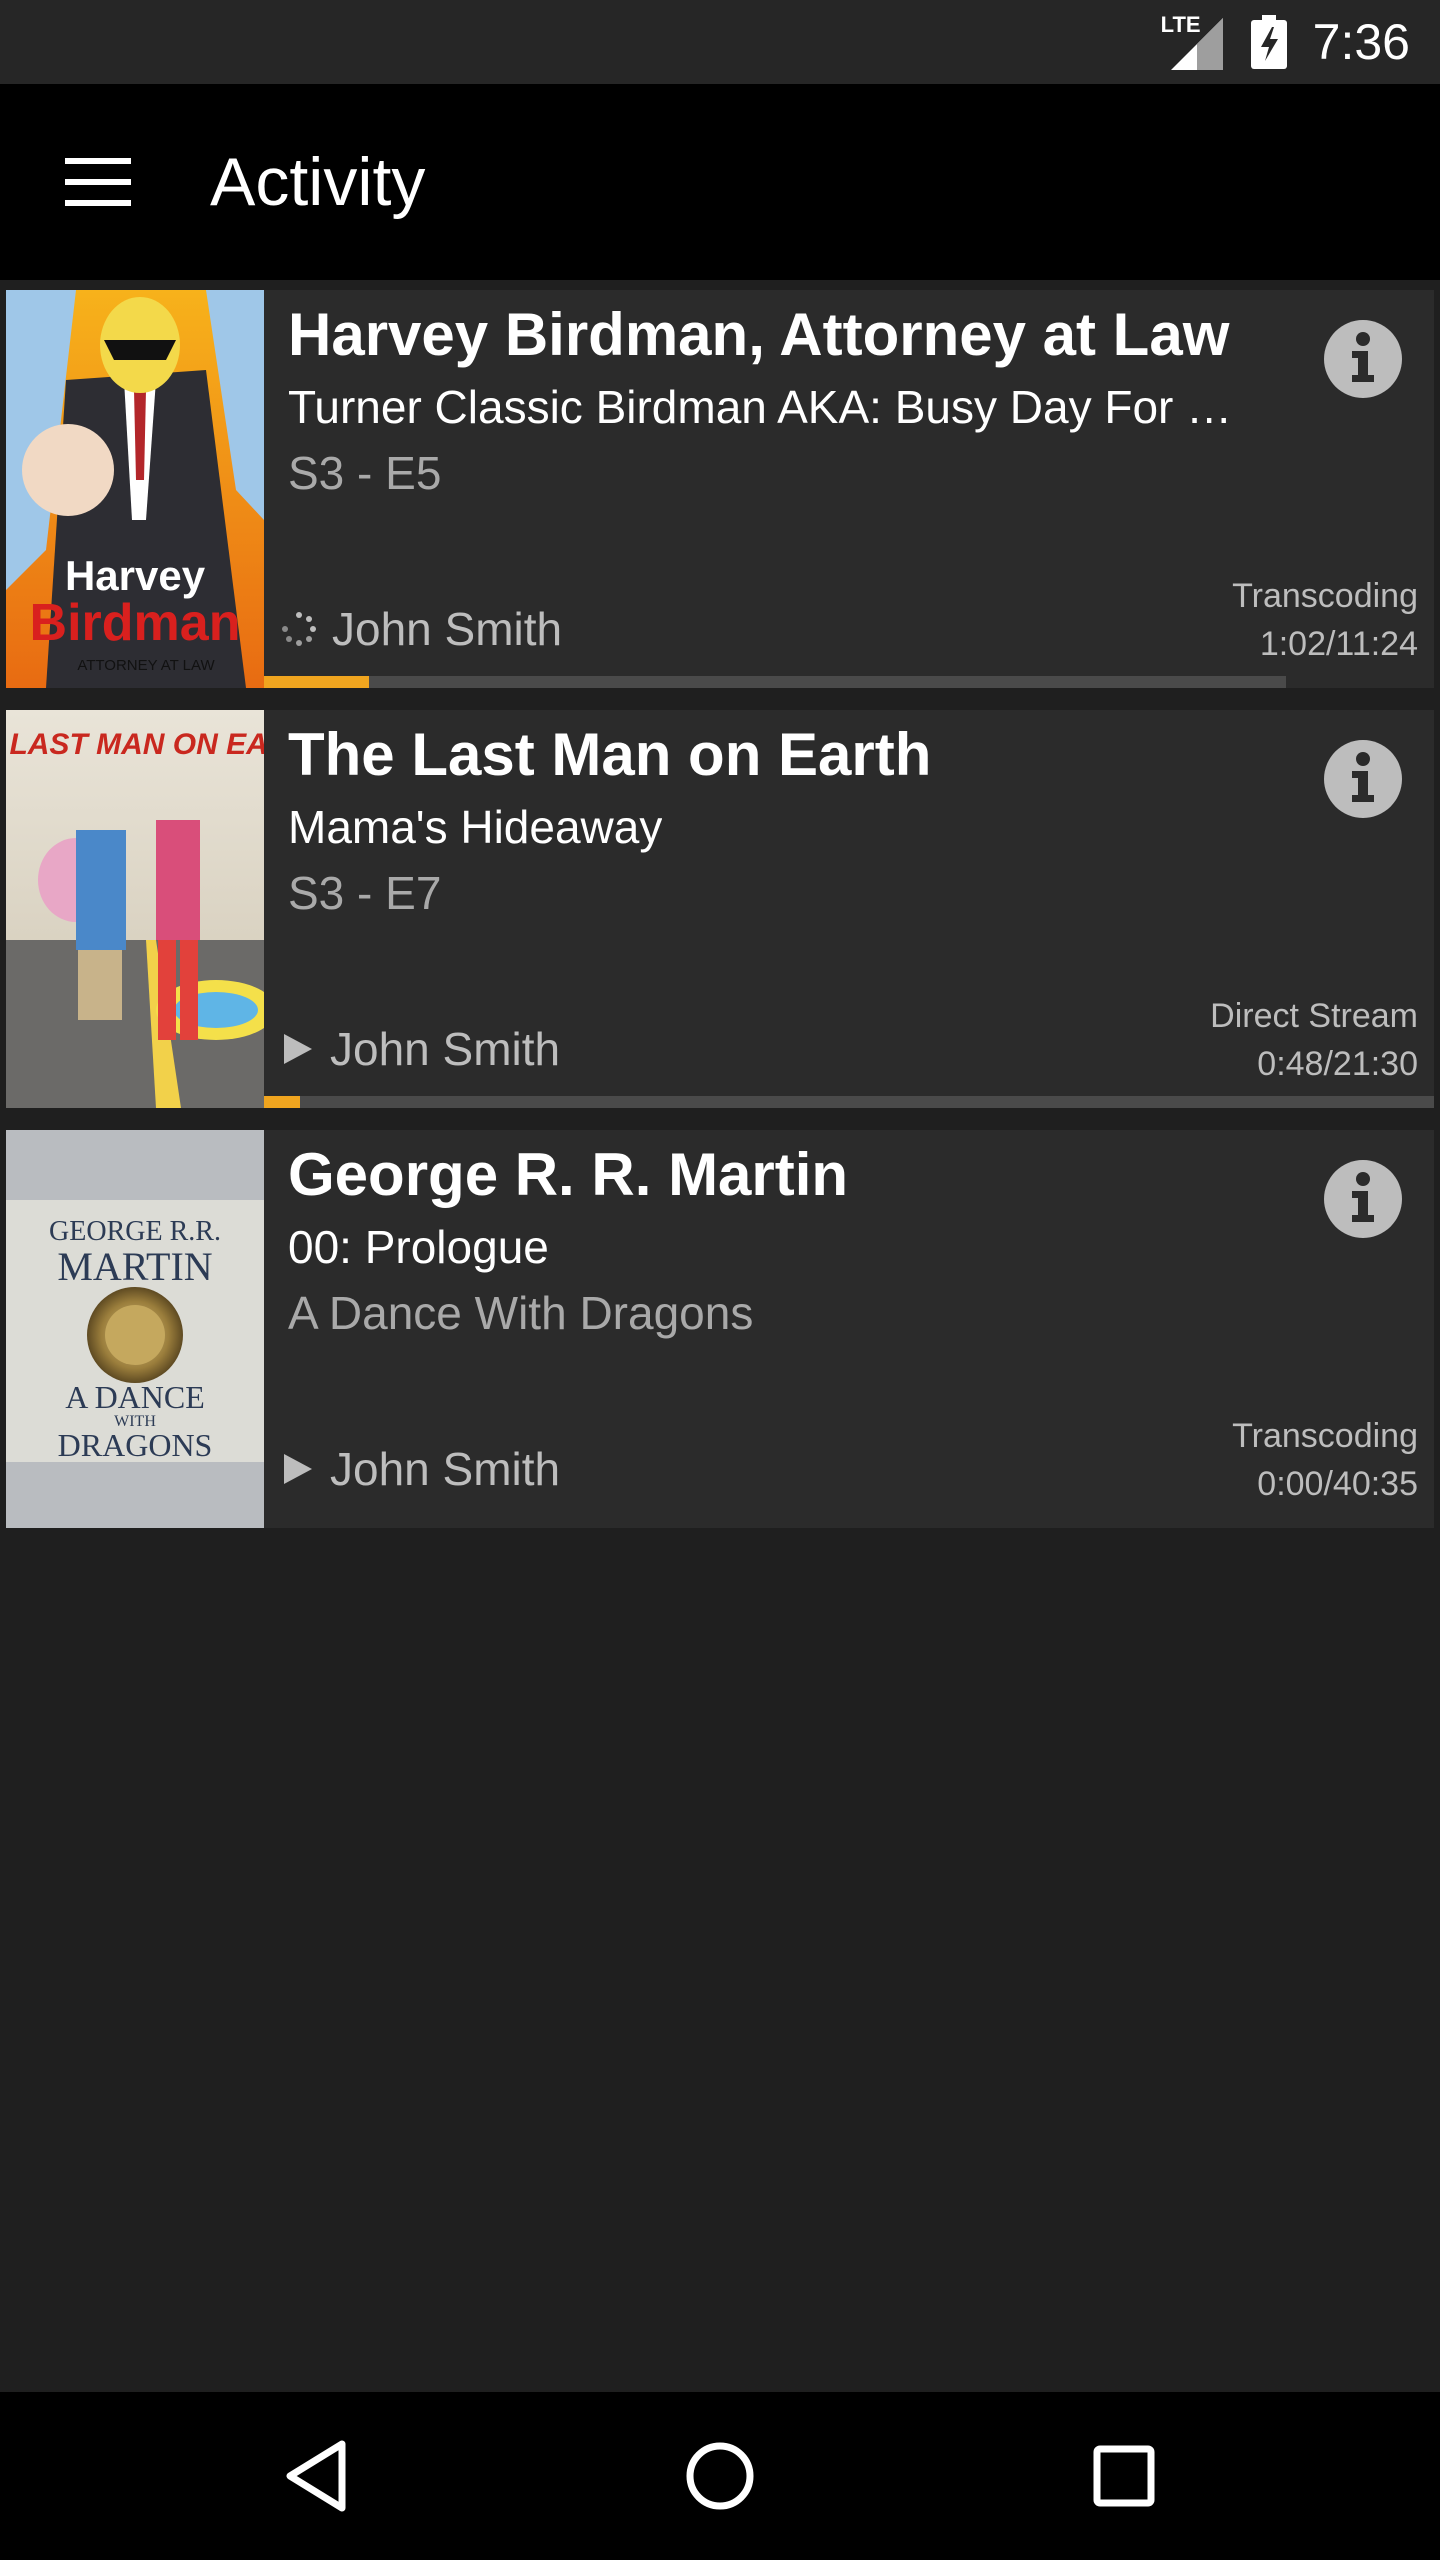 The width and height of the screenshot is (1440, 2560). I want to click on stream-info: Transcoding 0:00/40:35, so click(1325, 1460).